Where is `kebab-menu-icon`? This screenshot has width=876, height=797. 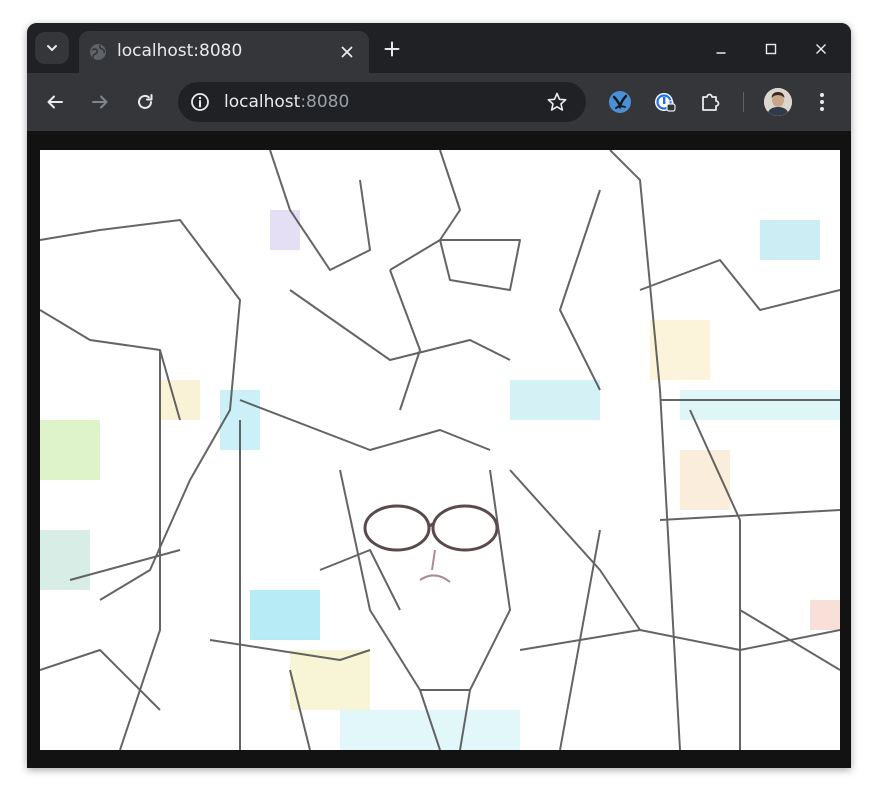
kebab-menu-icon is located at coordinates (822, 102).